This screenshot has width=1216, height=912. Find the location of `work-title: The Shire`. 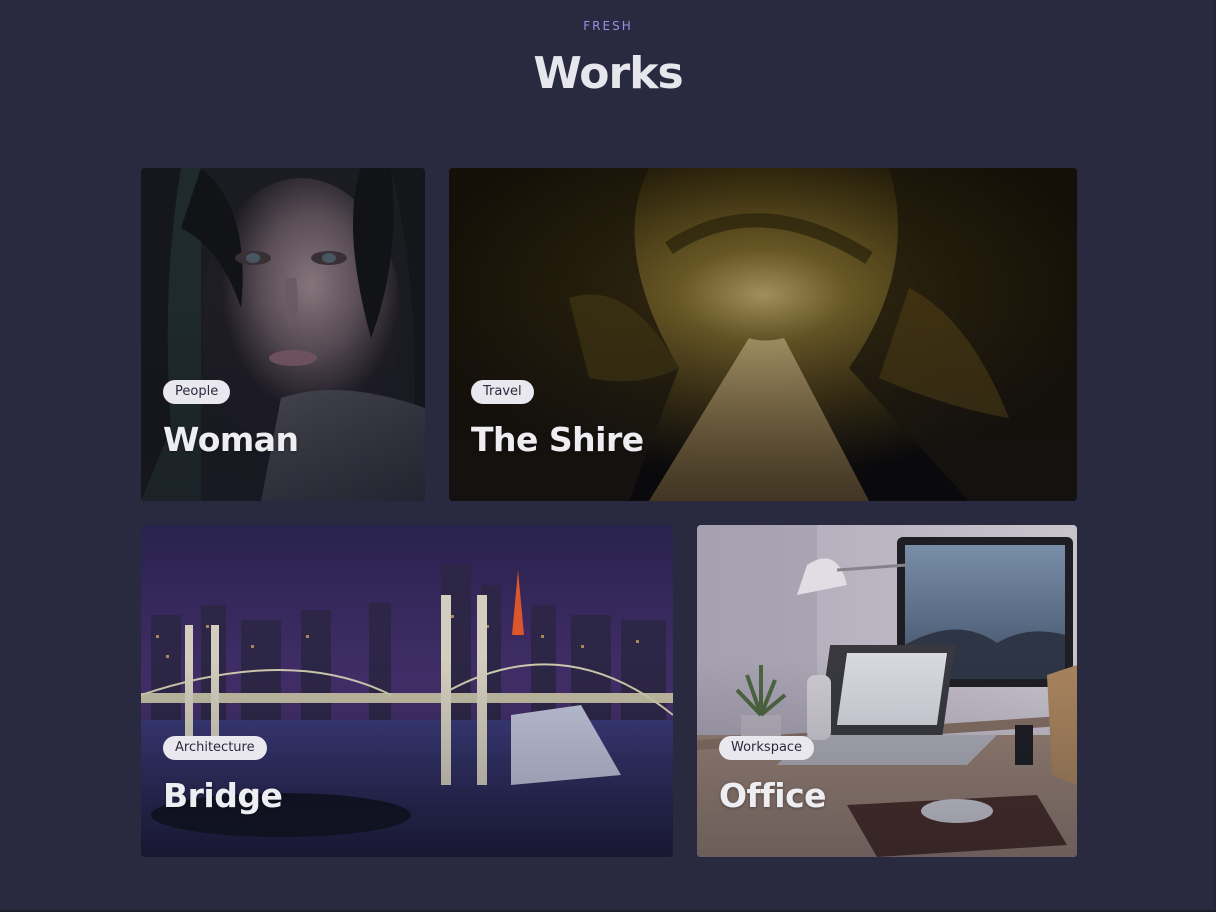

work-title: The Shire is located at coordinates (557, 440).